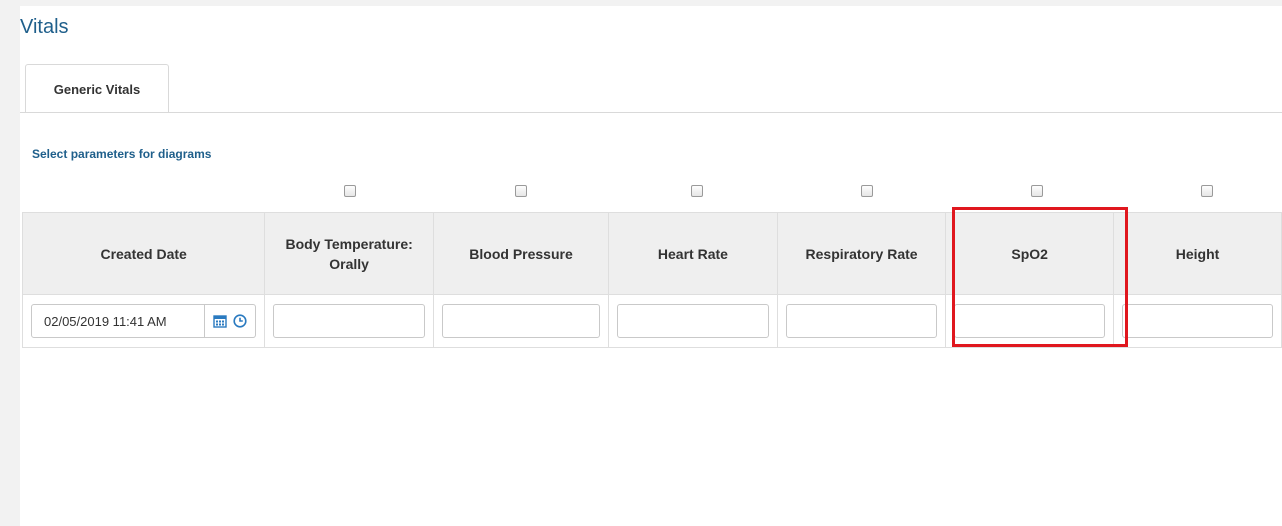 The width and height of the screenshot is (1282, 526). What do you see at coordinates (220, 321) in the screenshot?
I see `calendar-icon` at bounding box center [220, 321].